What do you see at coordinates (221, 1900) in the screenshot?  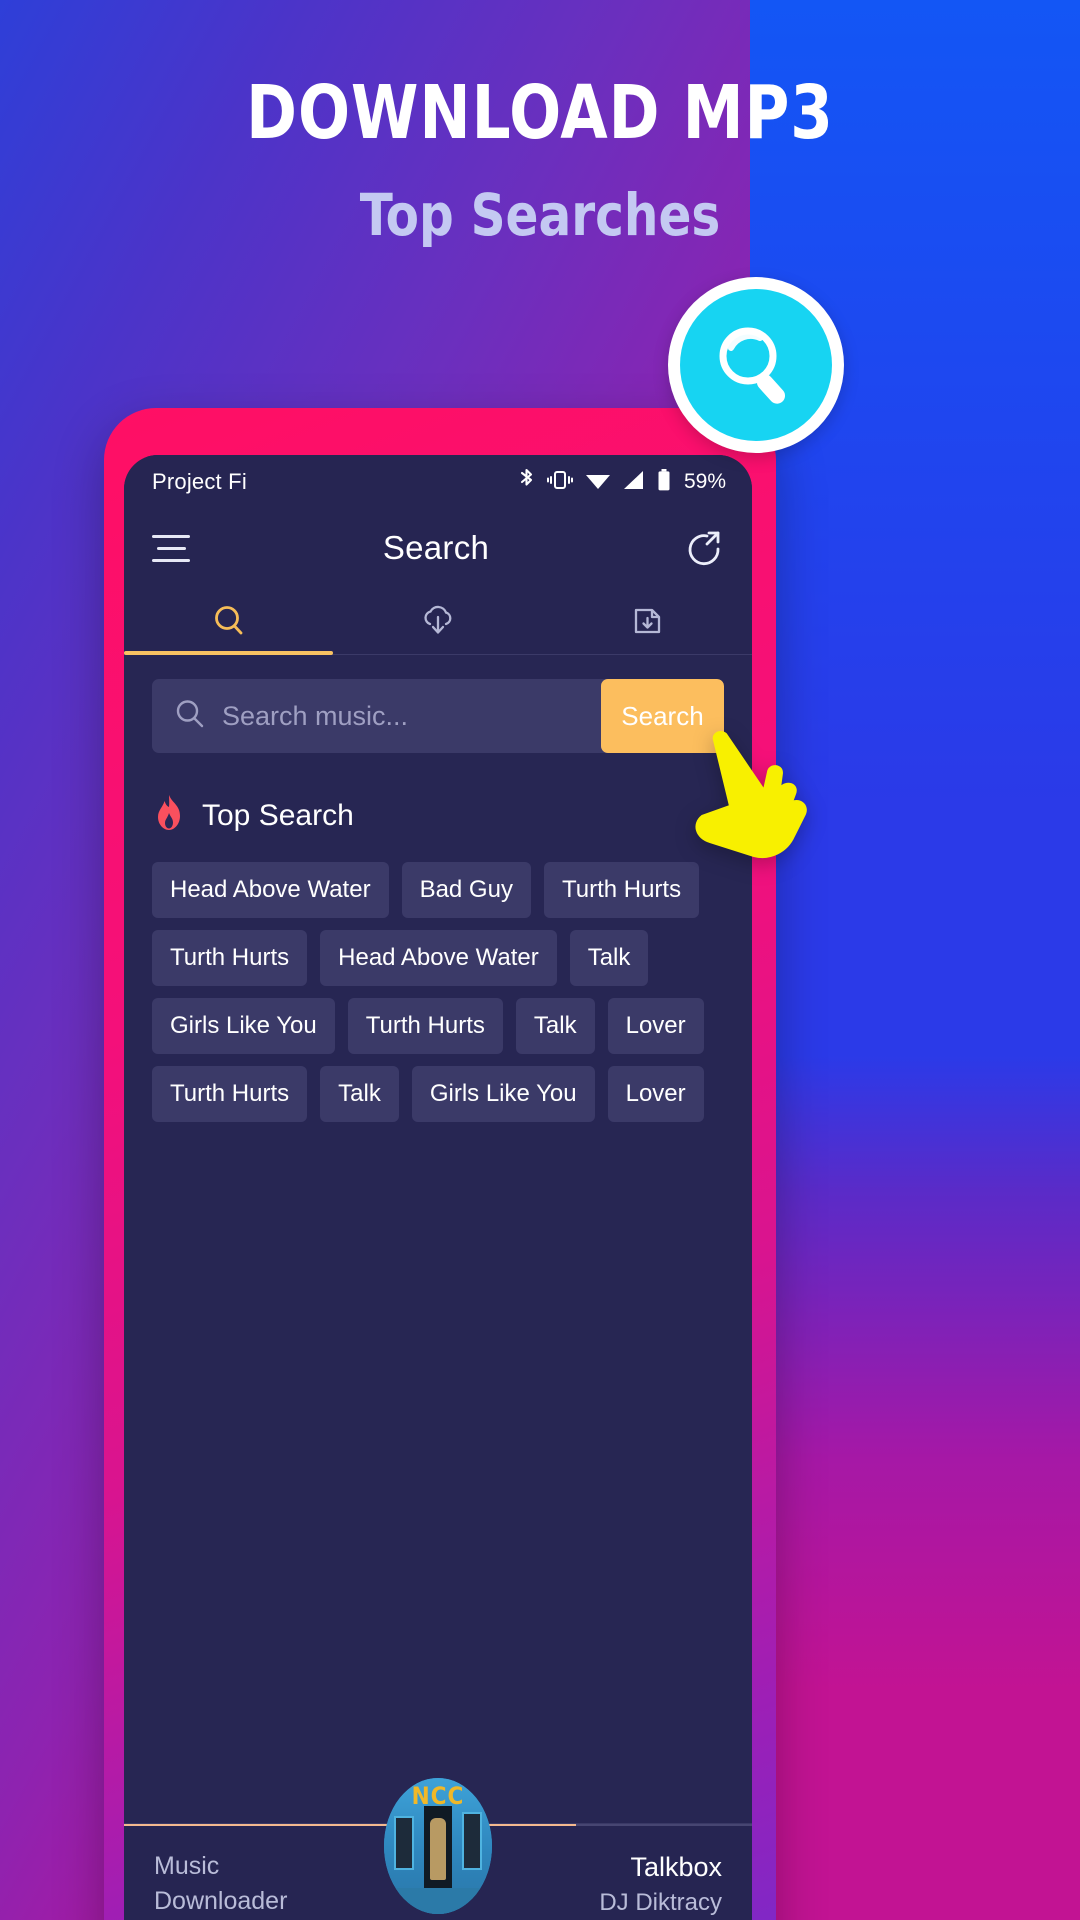 I see `app-name-line-2: Downloader` at bounding box center [221, 1900].